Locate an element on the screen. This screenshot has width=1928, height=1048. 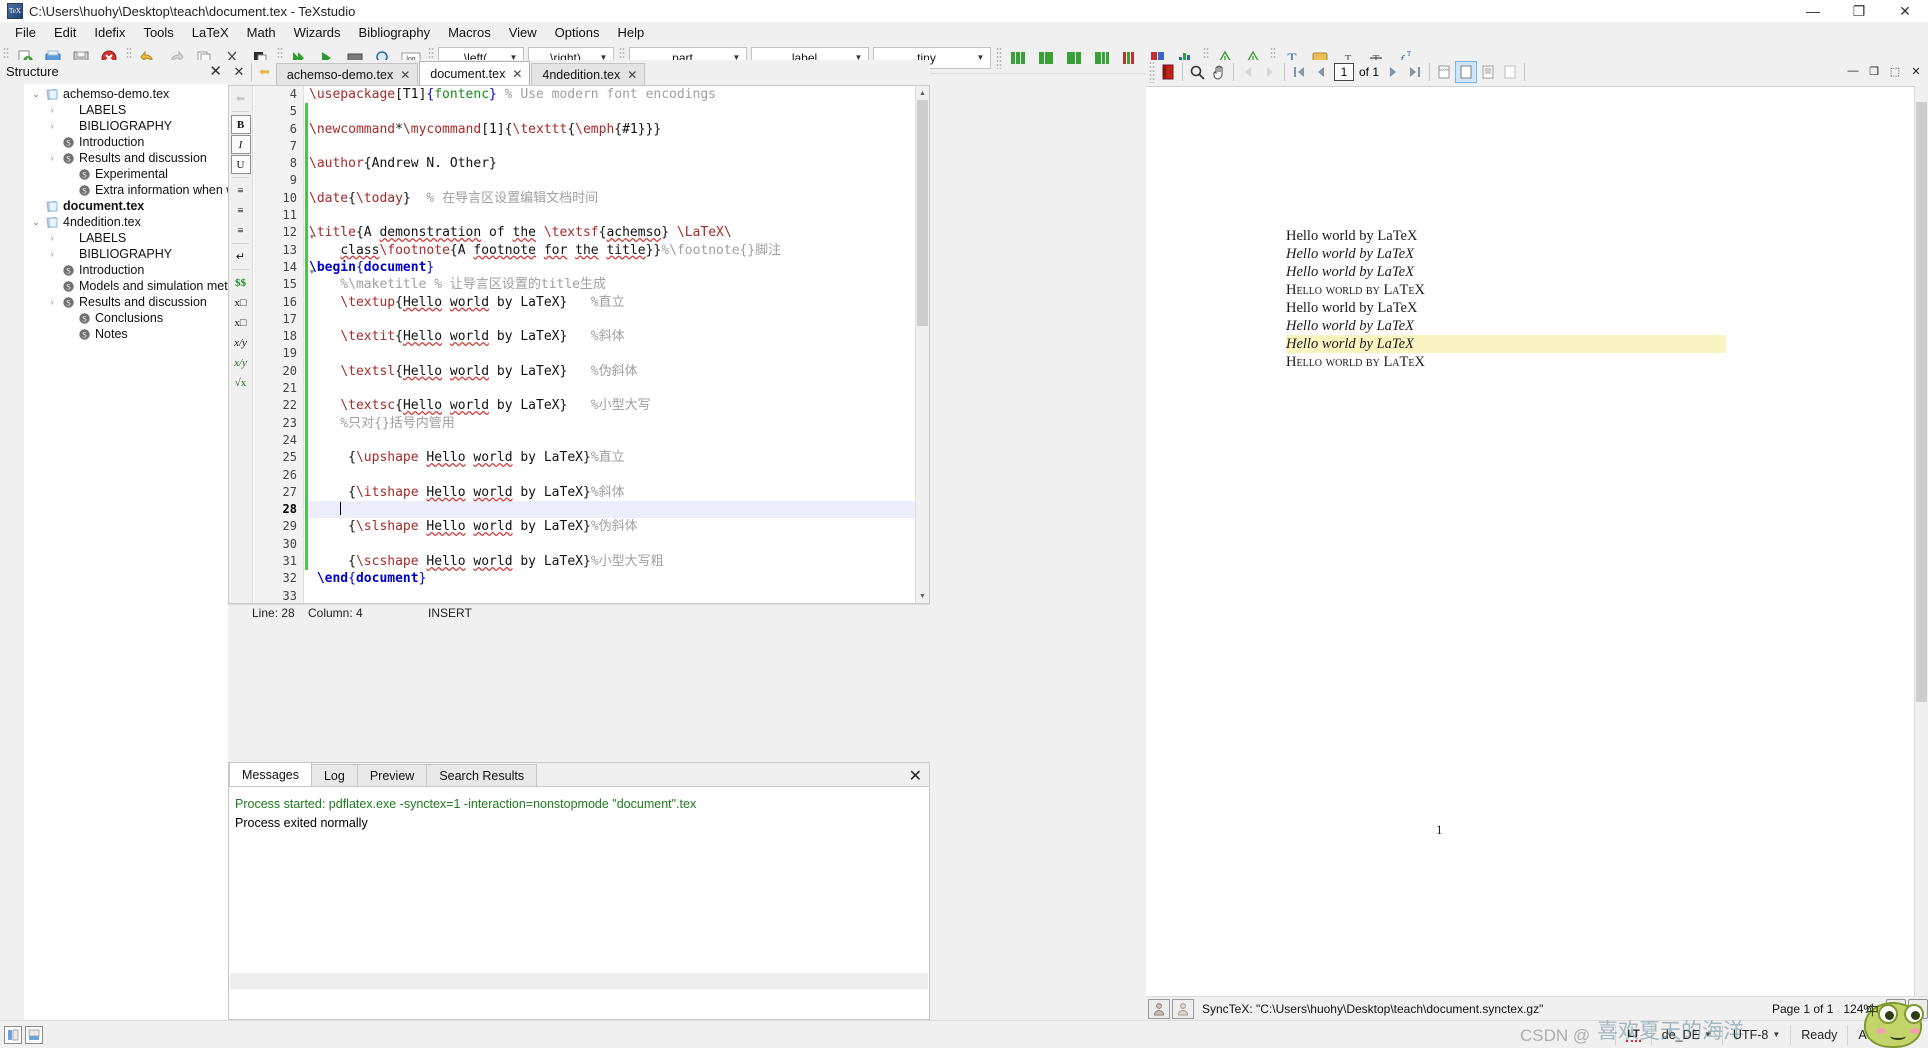
structure-item: ⌄ achemso-demo.tex is located at coordinates (126, 94).